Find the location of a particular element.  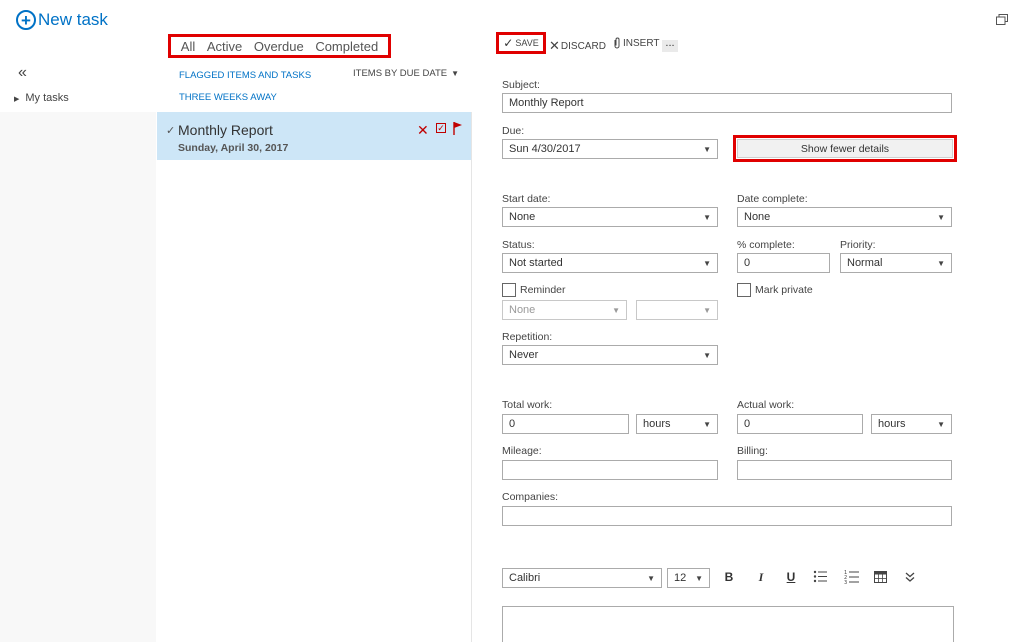

reminder-date-dropdown: None ▼ is located at coordinates (564, 310).